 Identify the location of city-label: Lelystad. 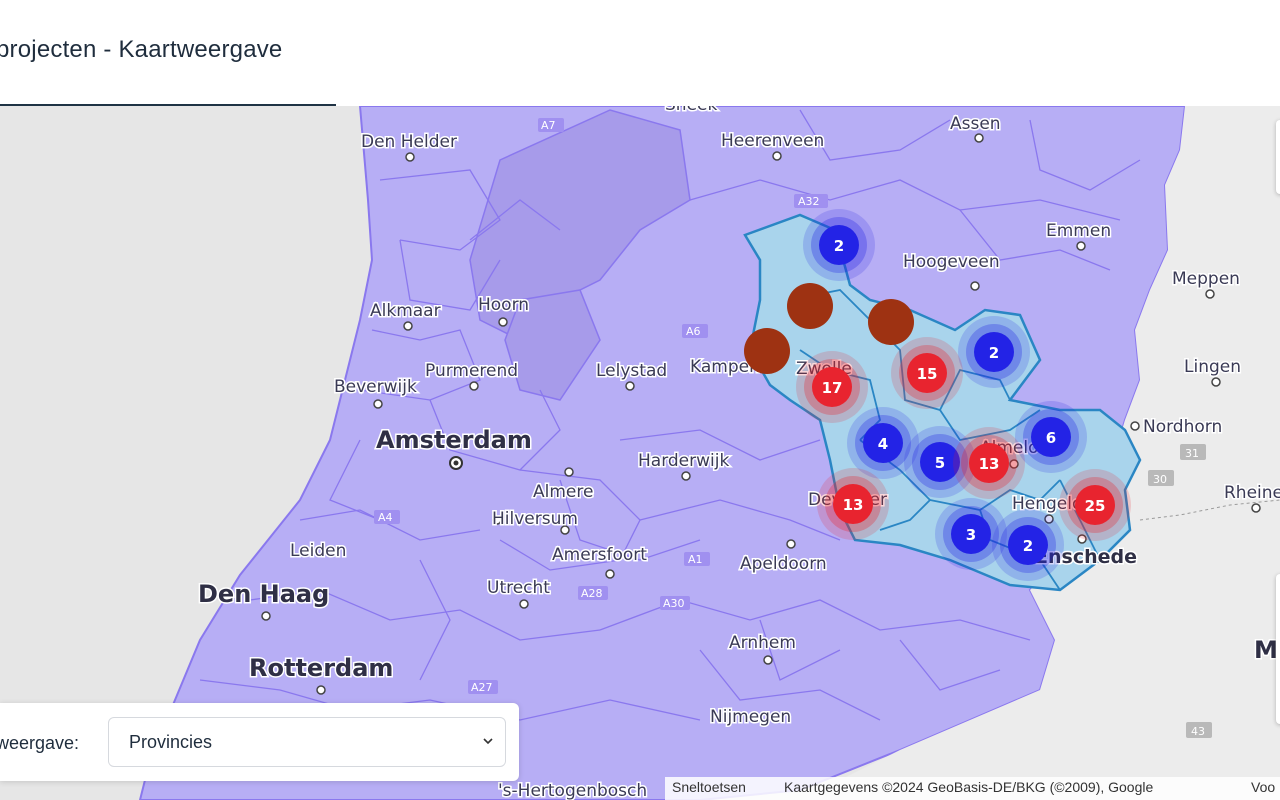
(631, 371).